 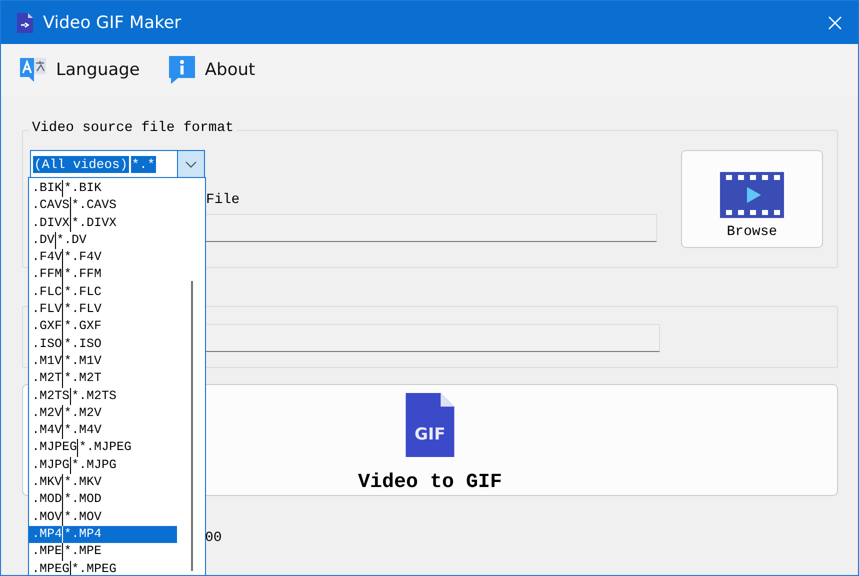 I want to click on dropdown-option: .MKV *.MKV, so click(x=103, y=483).